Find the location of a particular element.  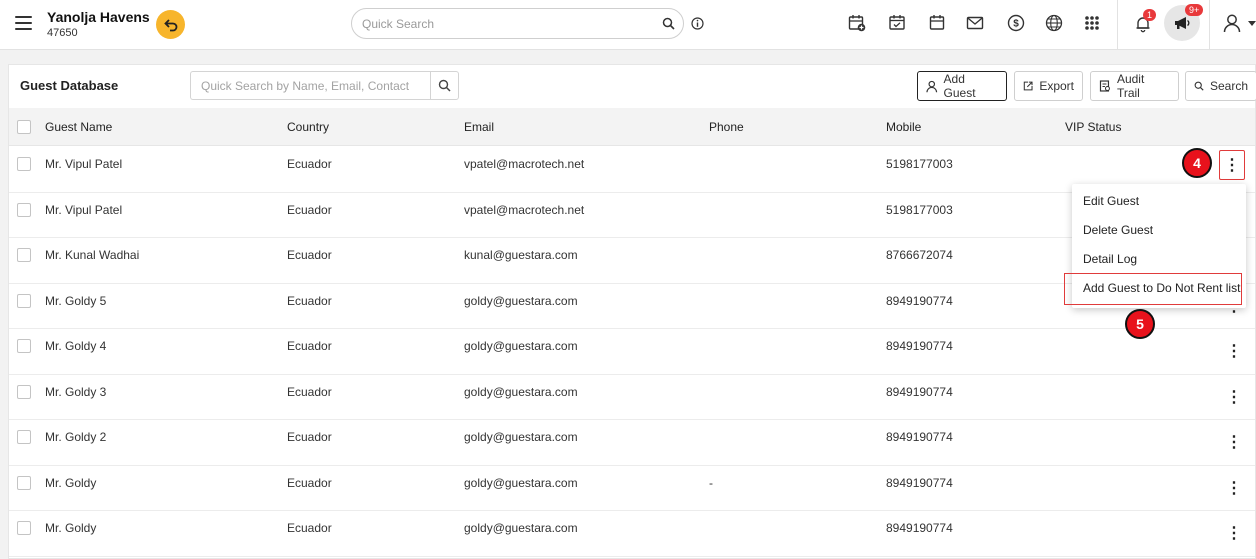

guest-name-cell: Mr. Goldy is located at coordinates (71, 528).